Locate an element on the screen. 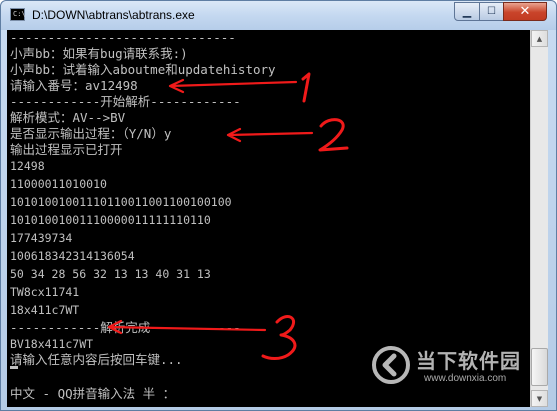 This screenshot has height=411, width=557. console-line: 小声bb：如果有bug请联系我:) is located at coordinates (99, 53).